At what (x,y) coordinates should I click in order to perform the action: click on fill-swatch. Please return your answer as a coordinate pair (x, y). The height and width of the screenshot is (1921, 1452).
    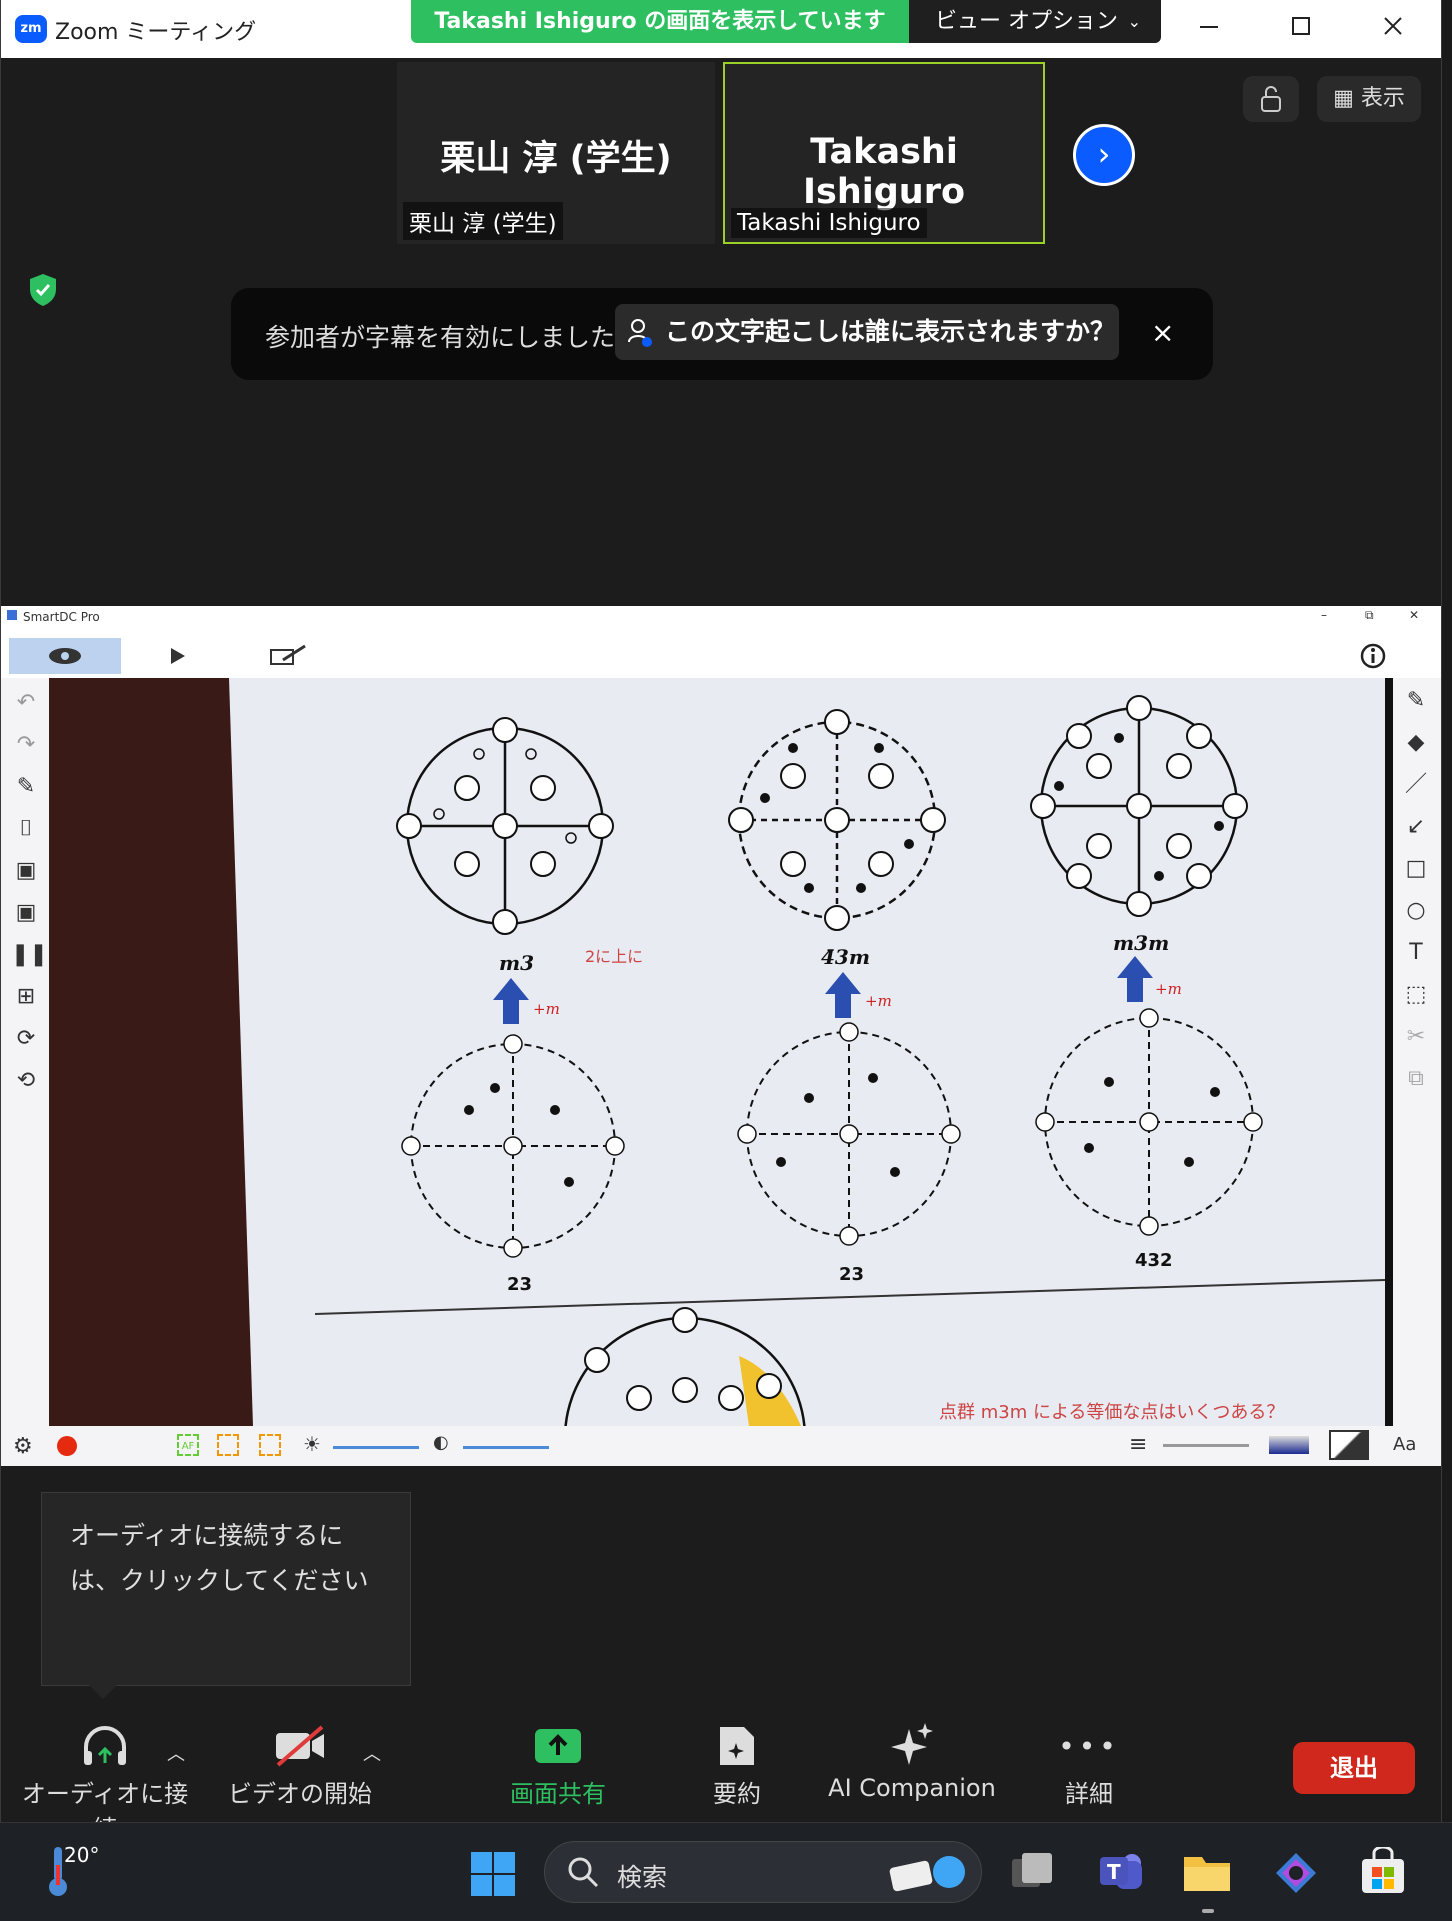
    Looking at the image, I should click on (1349, 1445).